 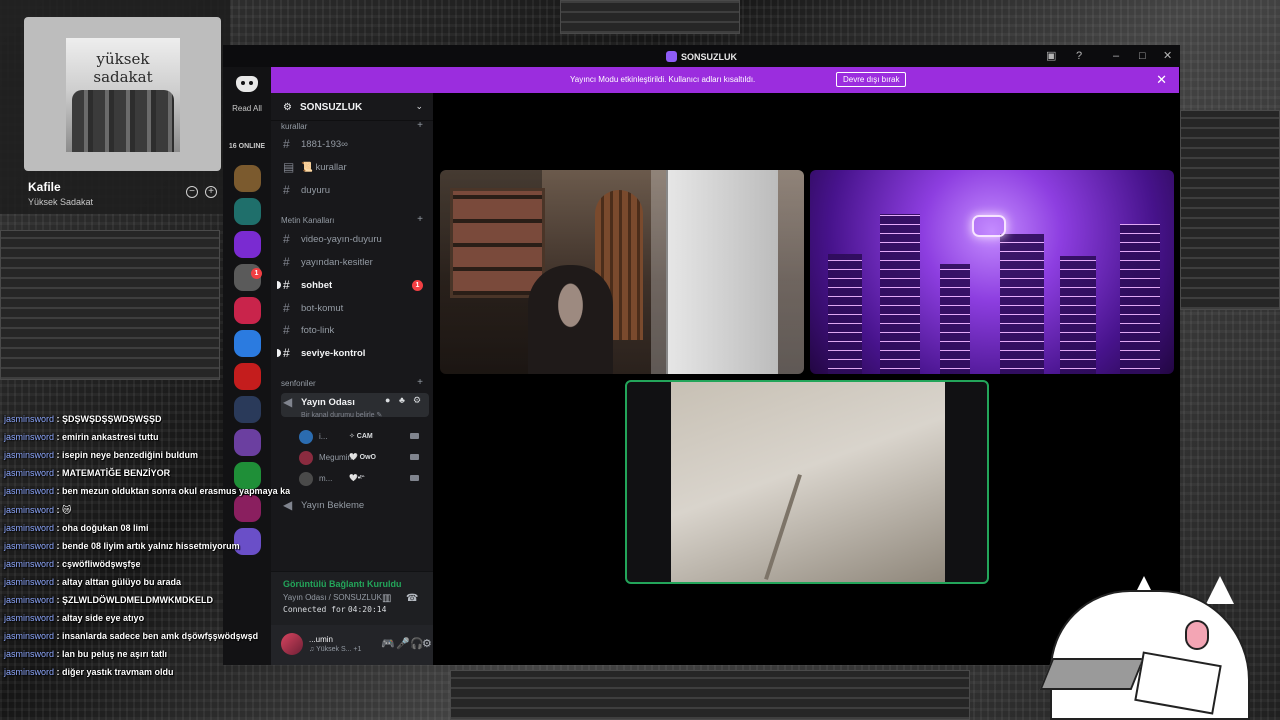 What do you see at coordinates (353, 285) in the screenshot?
I see `channel-sohbet: # sohbet 1` at bounding box center [353, 285].